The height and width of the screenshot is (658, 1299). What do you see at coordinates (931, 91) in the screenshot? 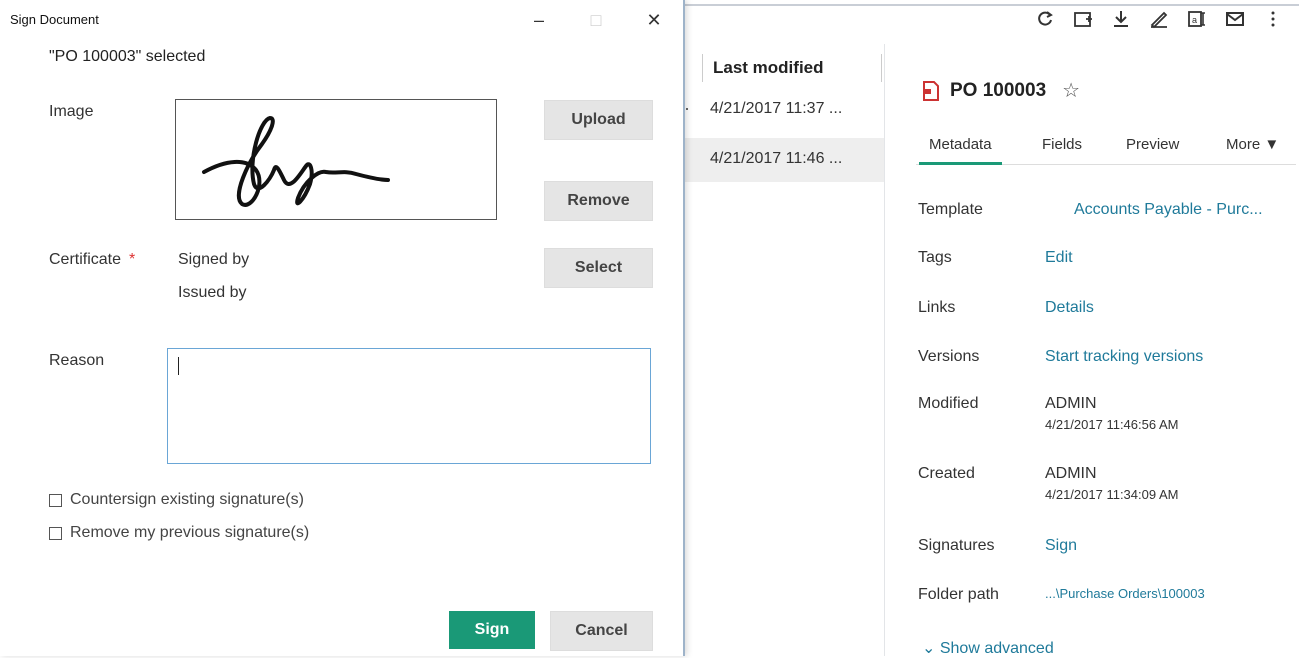
I see `pdf-document-icon` at bounding box center [931, 91].